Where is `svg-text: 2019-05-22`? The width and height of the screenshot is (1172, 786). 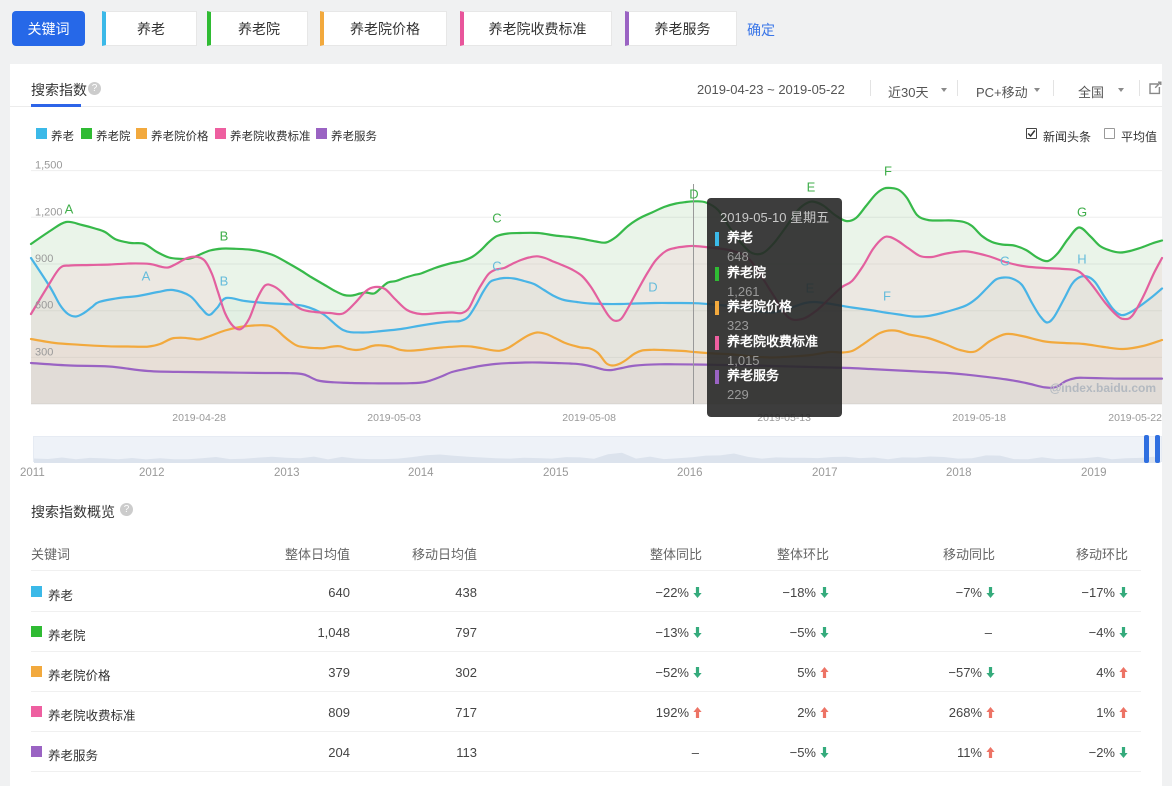 svg-text: 2019-05-22 is located at coordinates (1135, 418).